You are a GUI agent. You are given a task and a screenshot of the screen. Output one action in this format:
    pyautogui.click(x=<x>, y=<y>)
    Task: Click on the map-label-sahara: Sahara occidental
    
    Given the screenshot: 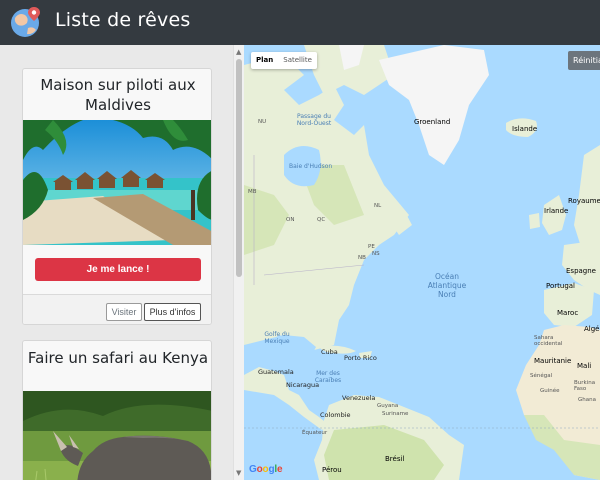 What is the action you would take?
    pyautogui.click(x=548, y=341)
    